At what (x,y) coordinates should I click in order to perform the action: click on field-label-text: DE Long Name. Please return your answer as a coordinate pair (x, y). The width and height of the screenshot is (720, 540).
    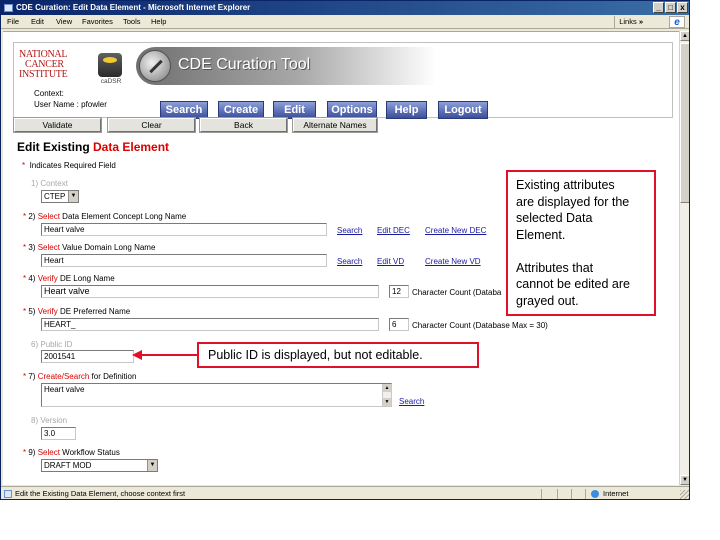
    Looking at the image, I should click on (86, 278).